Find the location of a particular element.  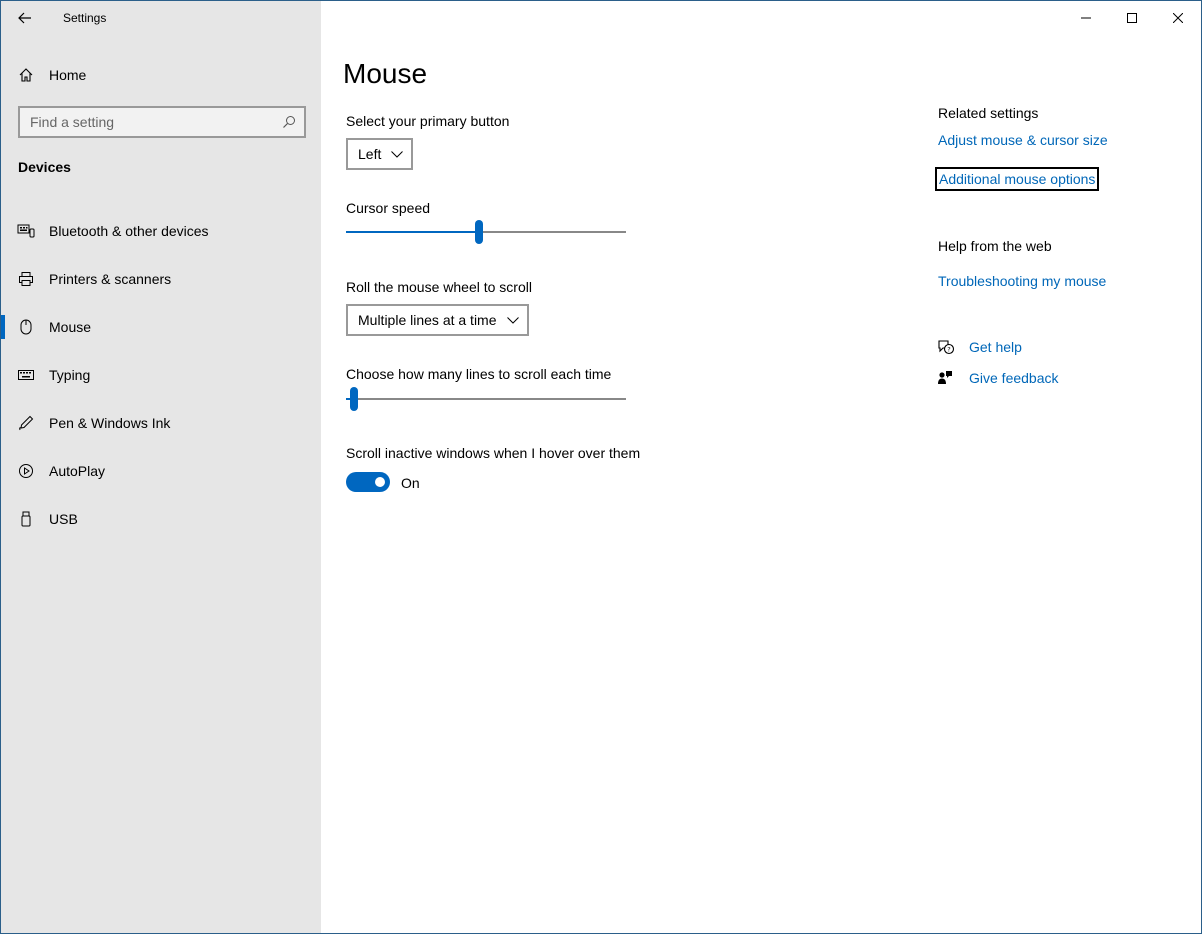

cursor-speed-slider is located at coordinates (486, 232).